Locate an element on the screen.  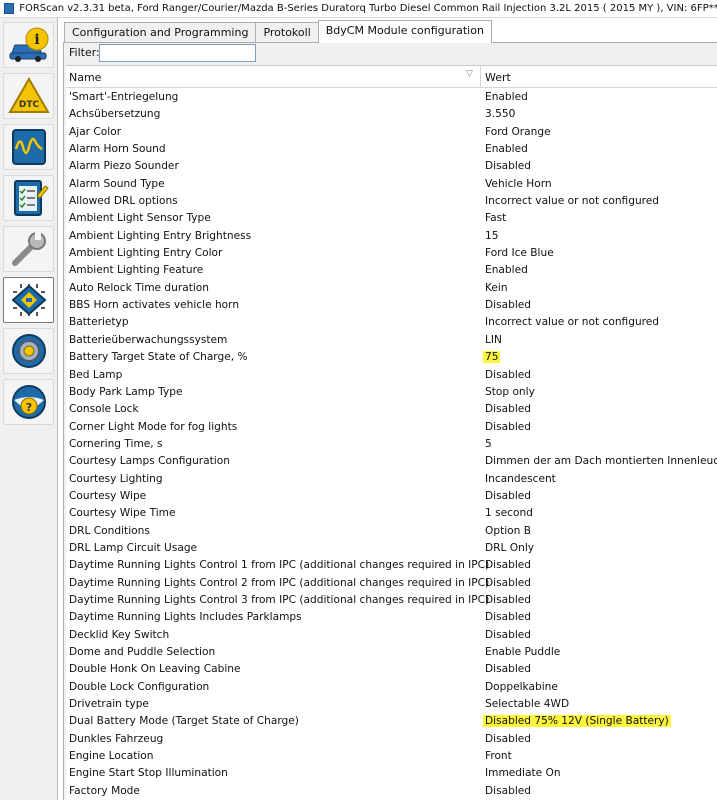
filter-input is located at coordinates (177, 53).